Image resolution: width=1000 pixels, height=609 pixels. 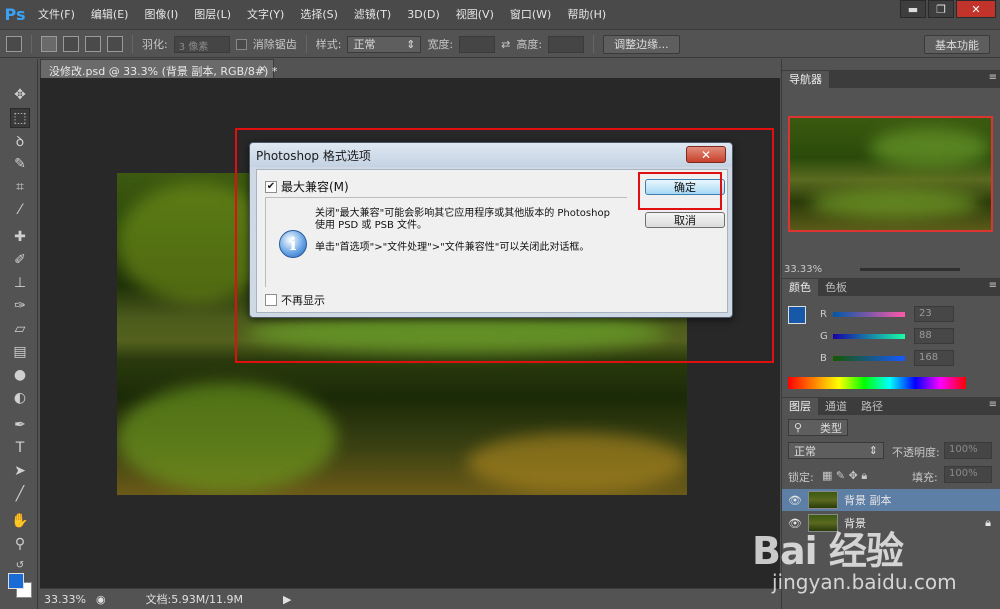 What do you see at coordinates (685, 220) in the screenshot?
I see `cancel-button: 取消` at bounding box center [685, 220].